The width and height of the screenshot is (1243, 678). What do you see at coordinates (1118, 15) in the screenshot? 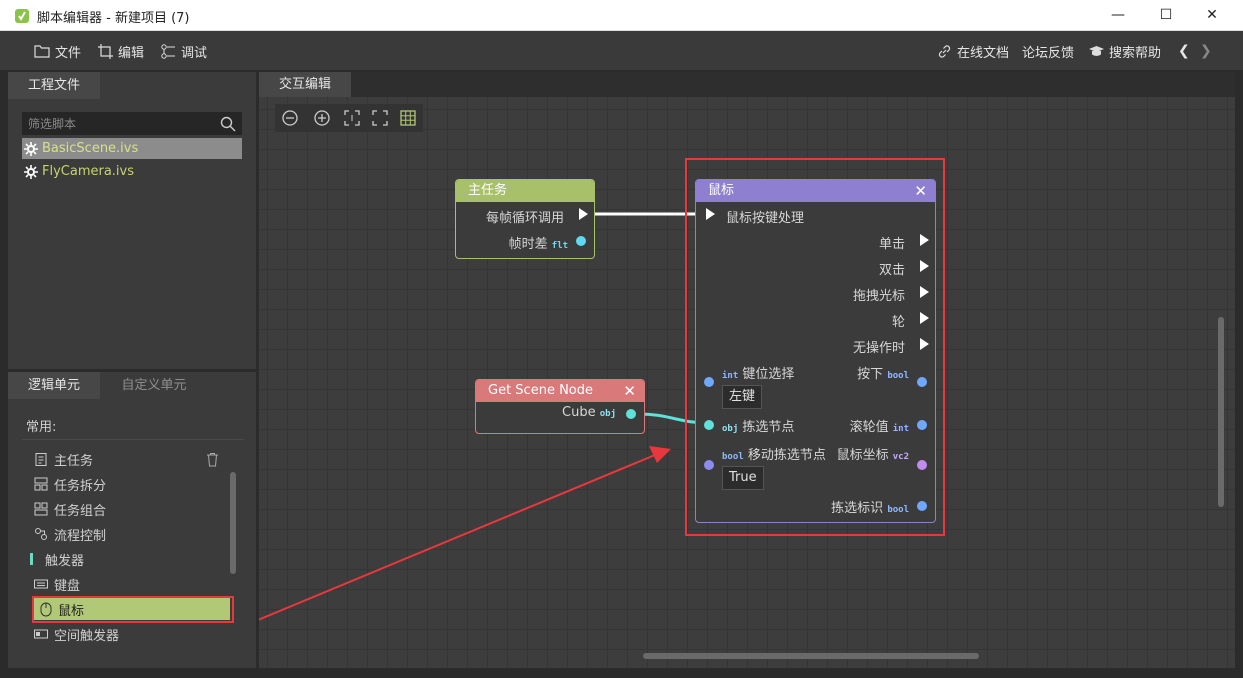
I see `minimize-button: —` at bounding box center [1118, 15].